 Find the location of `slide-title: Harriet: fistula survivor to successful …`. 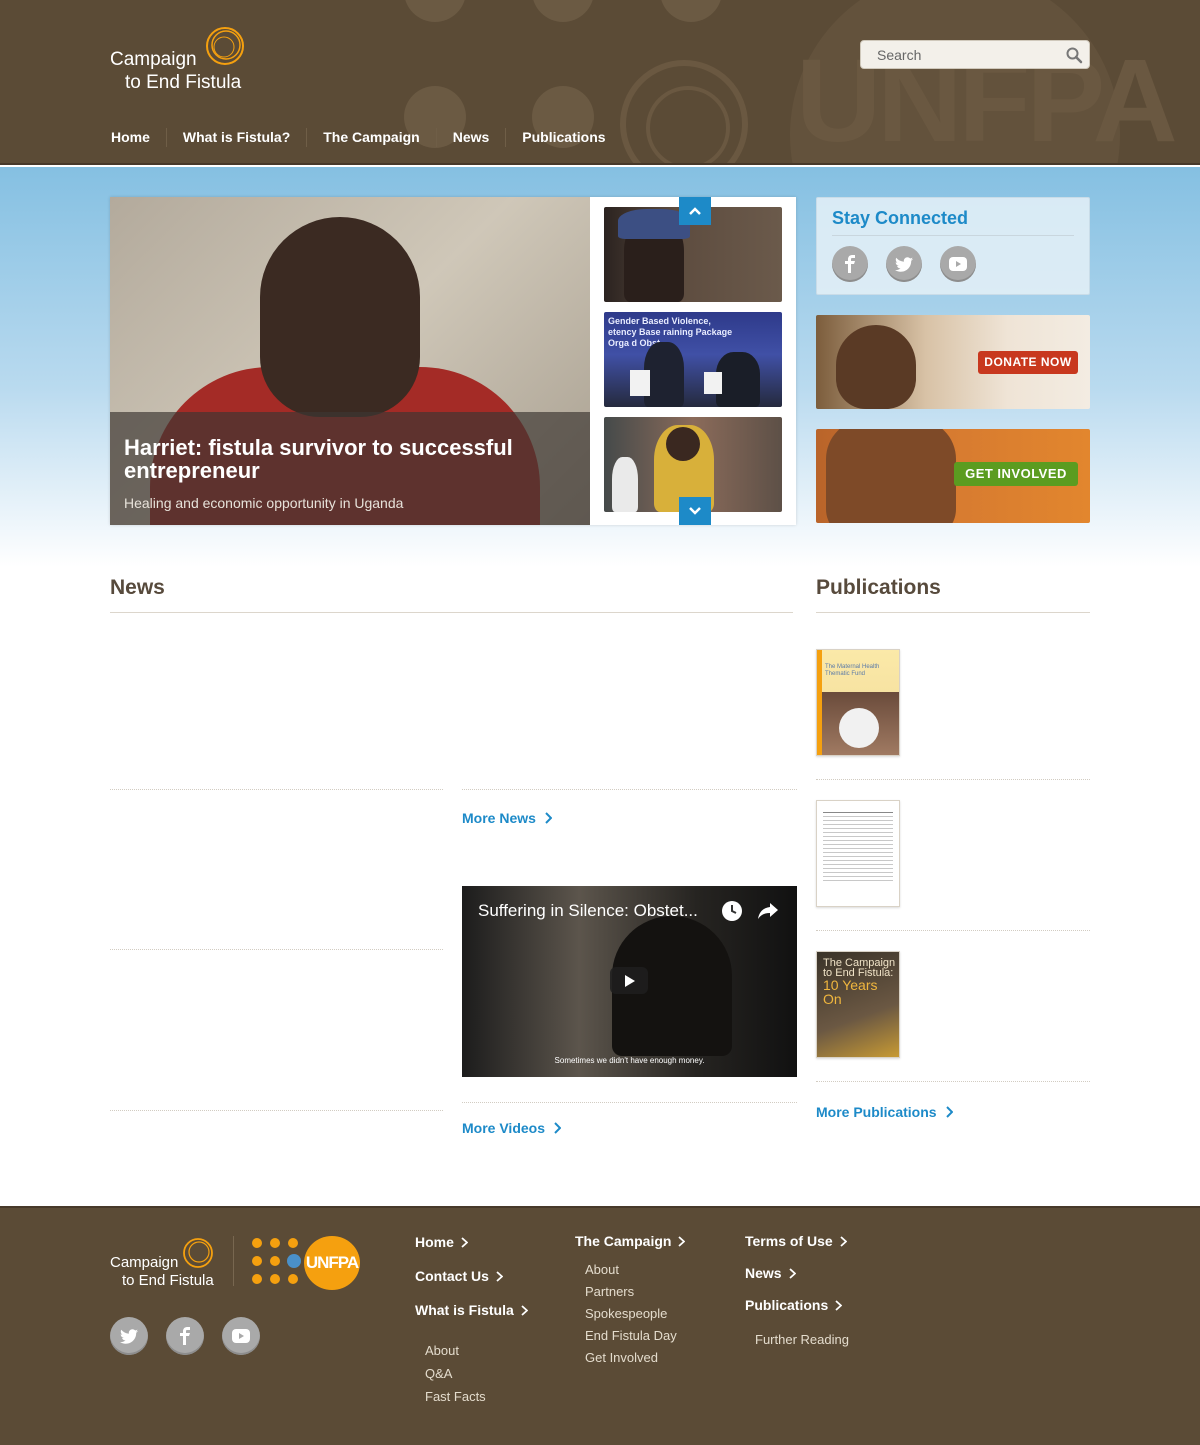

slide-title: Harriet: fistula survivor to successful … is located at coordinates (350, 459).